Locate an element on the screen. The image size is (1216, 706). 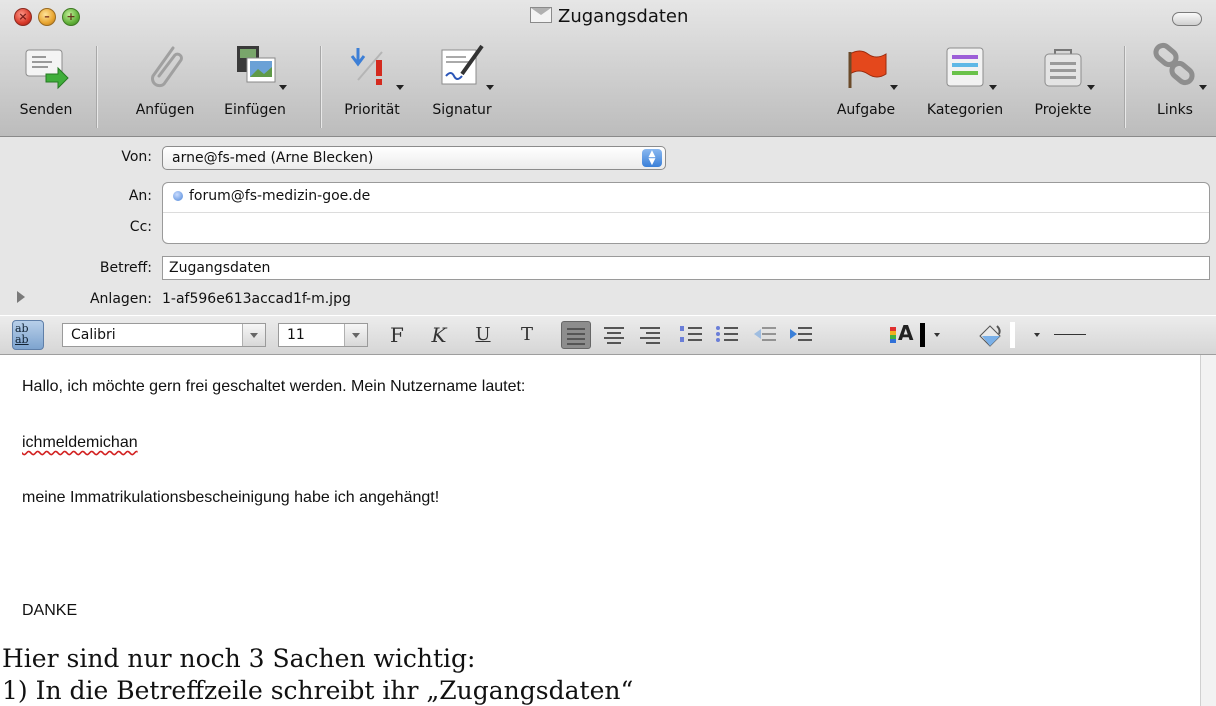
window-title-text: Zugangsdaten is located at coordinates (623, 16).